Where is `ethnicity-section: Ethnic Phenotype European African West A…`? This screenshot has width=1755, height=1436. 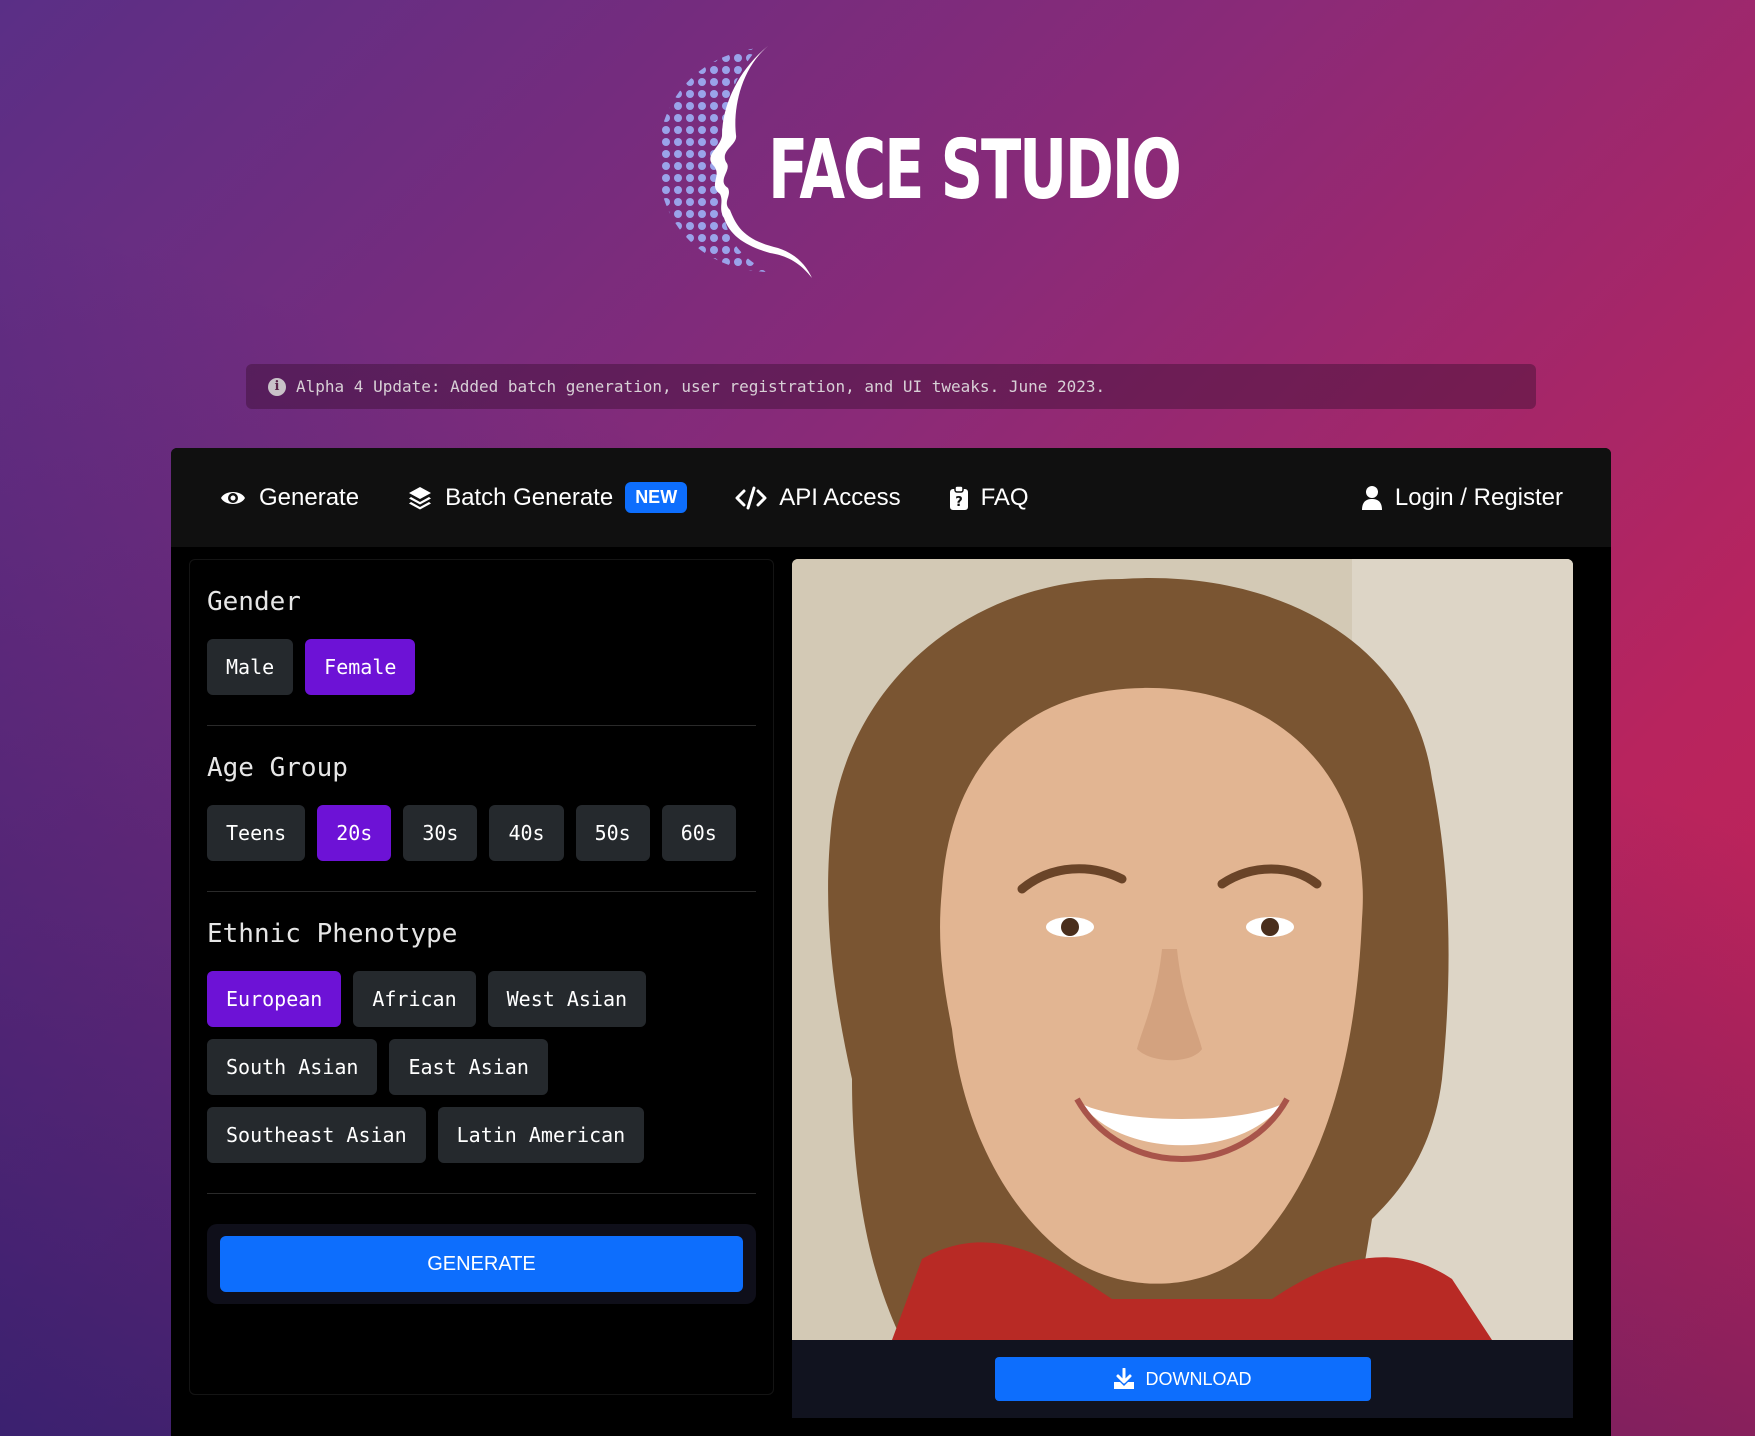 ethnicity-section: Ethnic Phenotype European African West A… is located at coordinates (481, 1057).